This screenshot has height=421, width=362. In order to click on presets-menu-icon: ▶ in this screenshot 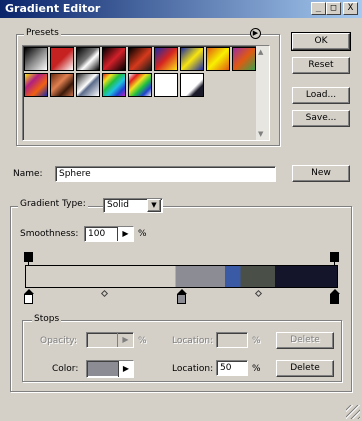, I will do `click(255, 33)`.